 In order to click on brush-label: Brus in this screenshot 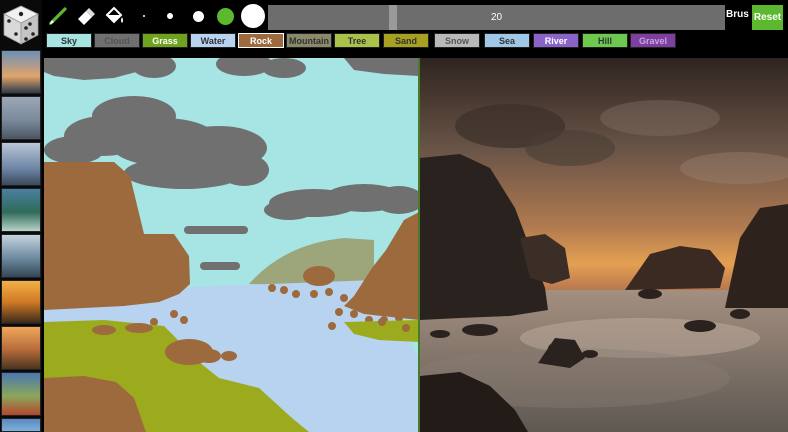, I will do `click(737, 14)`.